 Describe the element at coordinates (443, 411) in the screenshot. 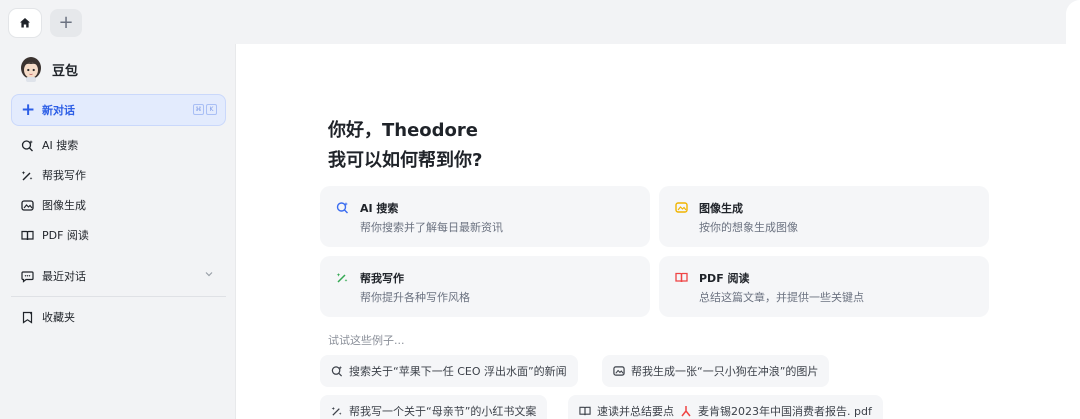

I see `example-label: 帮我写一个关于“母亲节”的小红书文案` at that location.